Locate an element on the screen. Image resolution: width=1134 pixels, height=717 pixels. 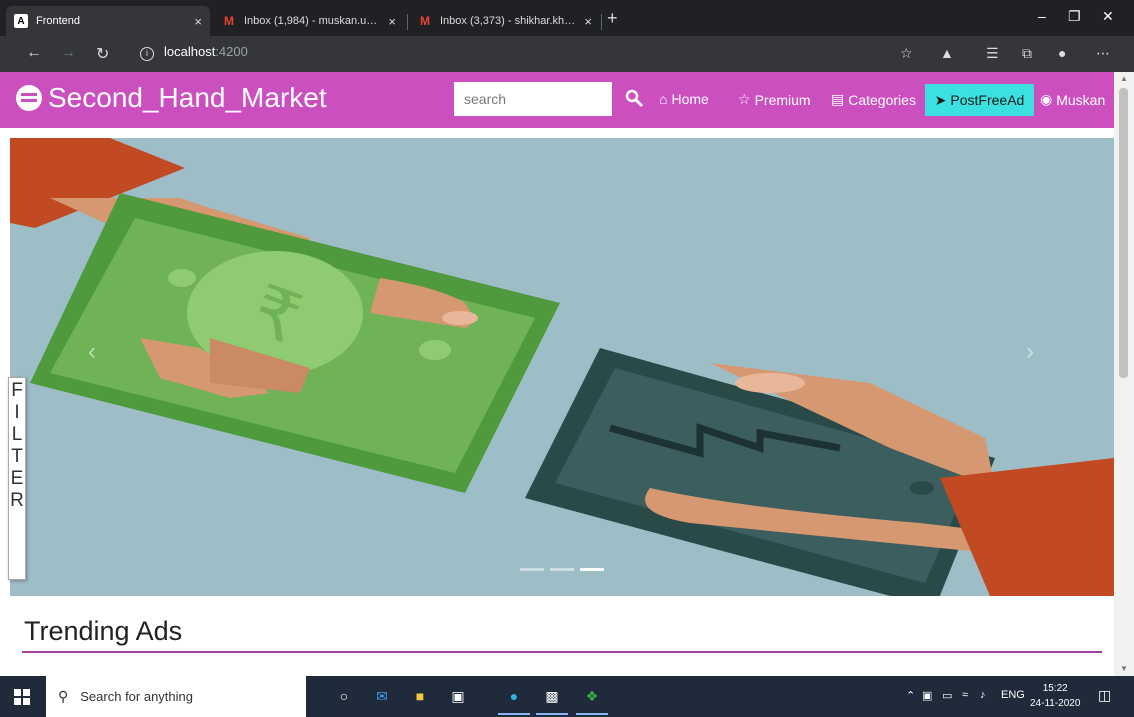
tray-app-icon: ▣ is located at coordinates (927, 695).